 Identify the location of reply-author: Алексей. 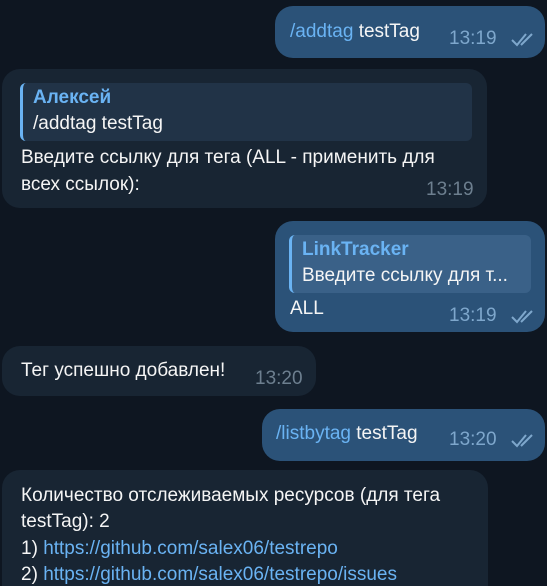
(72, 97).